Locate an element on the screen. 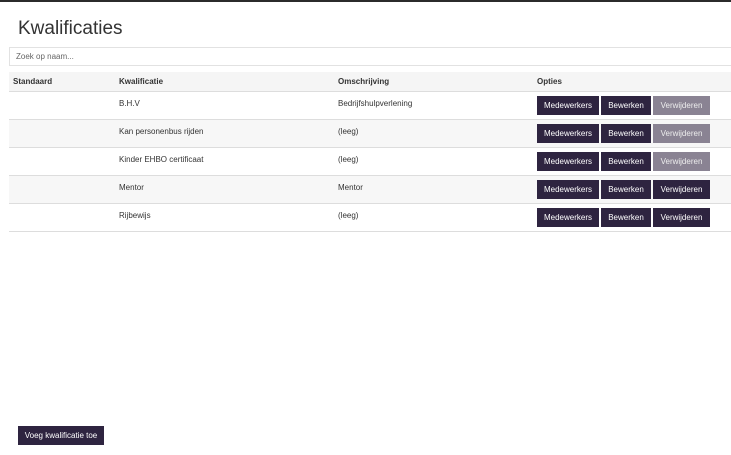  header-omschrijving: Omschrijving is located at coordinates (437, 81).